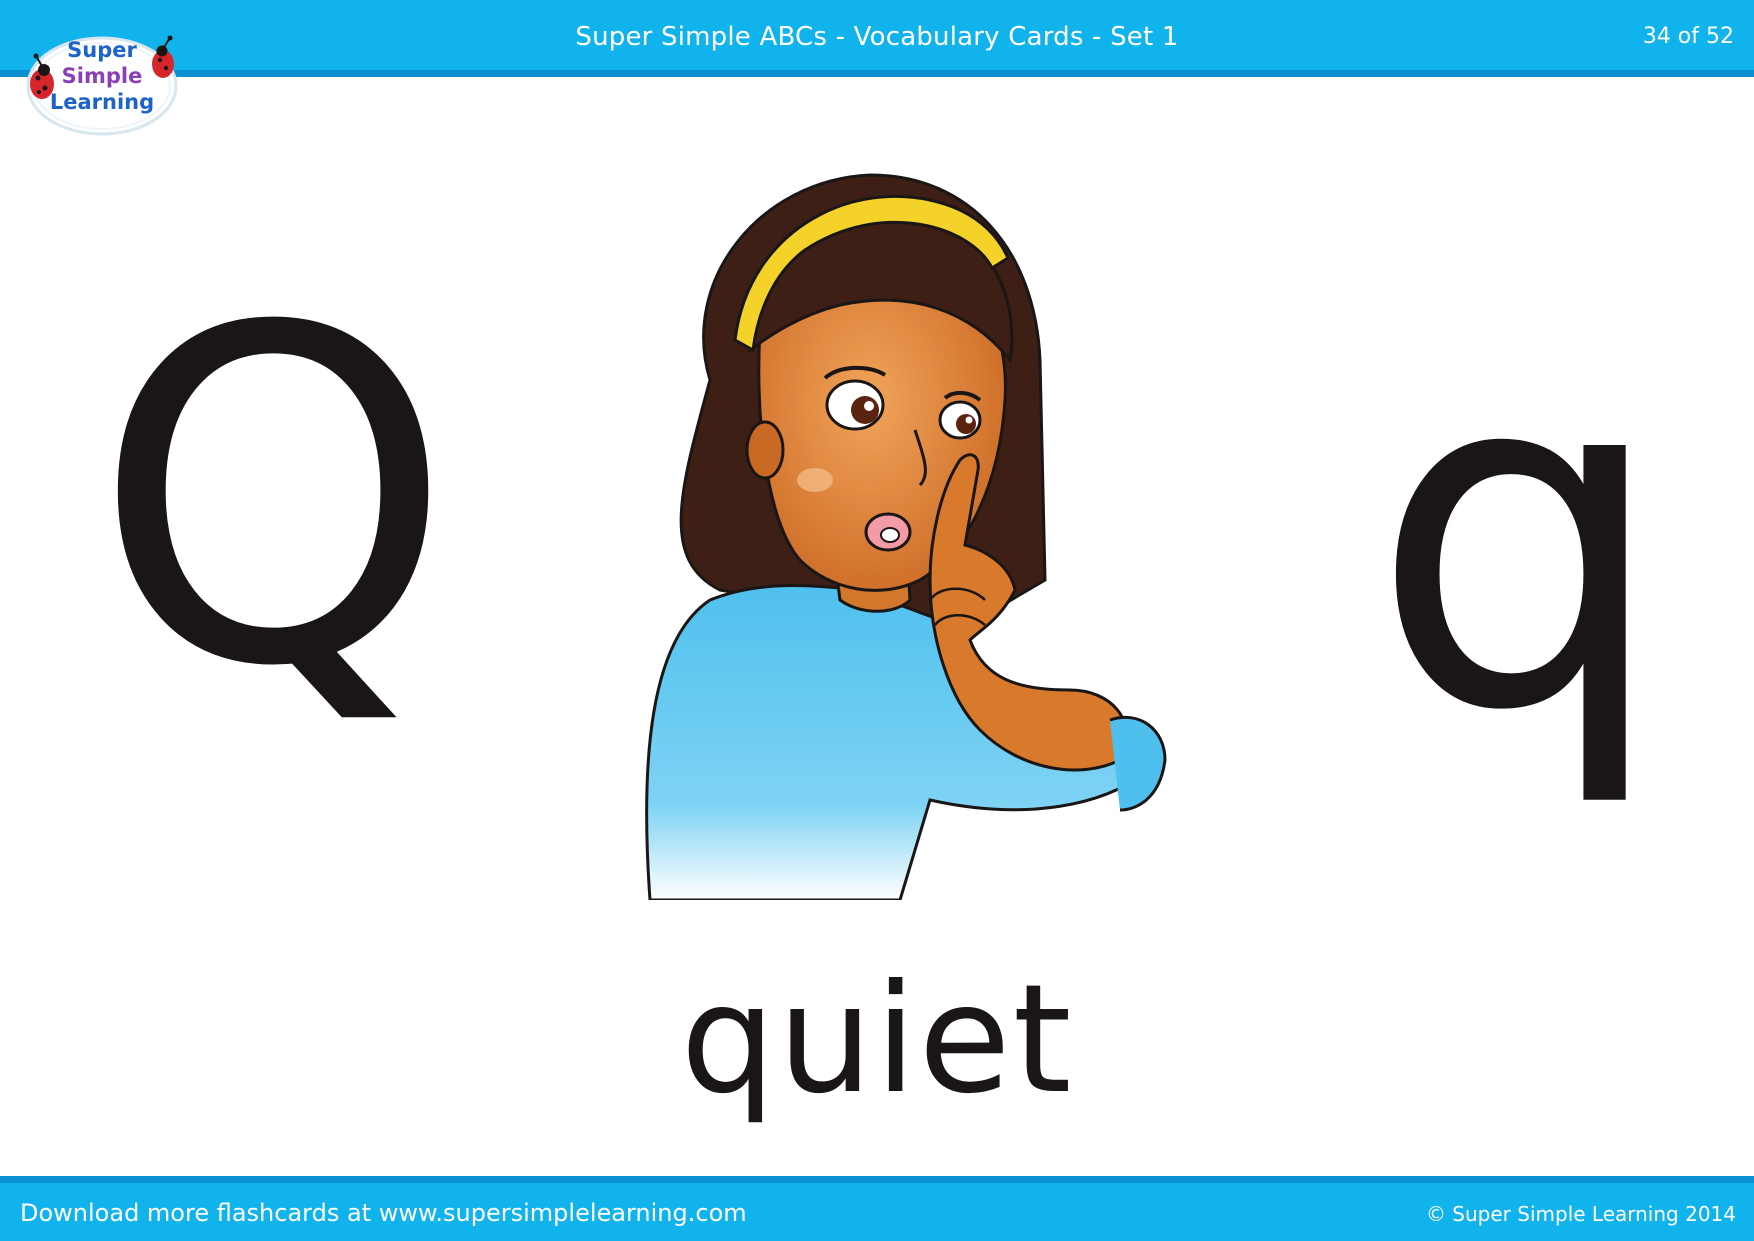 The height and width of the screenshot is (1241, 1754). What do you see at coordinates (1580, 1214) in the screenshot?
I see `copyright-notice: © Super Simple Learning 2014` at bounding box center [1580, 1214].